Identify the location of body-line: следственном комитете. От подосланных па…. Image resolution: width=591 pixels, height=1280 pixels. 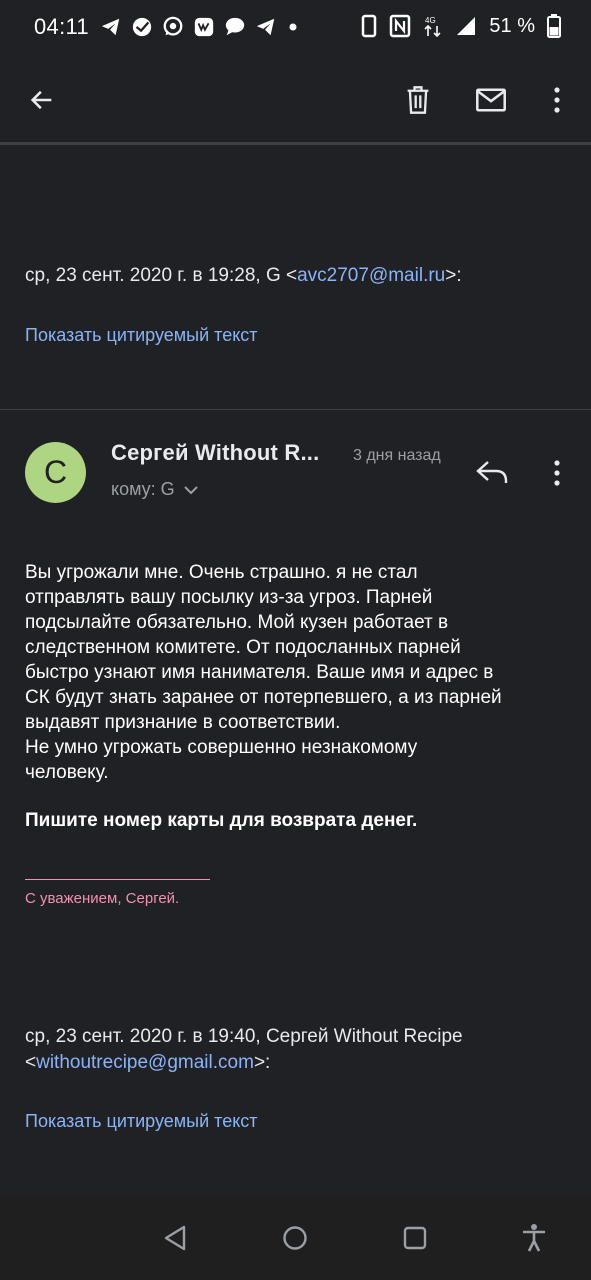
(243, 647).